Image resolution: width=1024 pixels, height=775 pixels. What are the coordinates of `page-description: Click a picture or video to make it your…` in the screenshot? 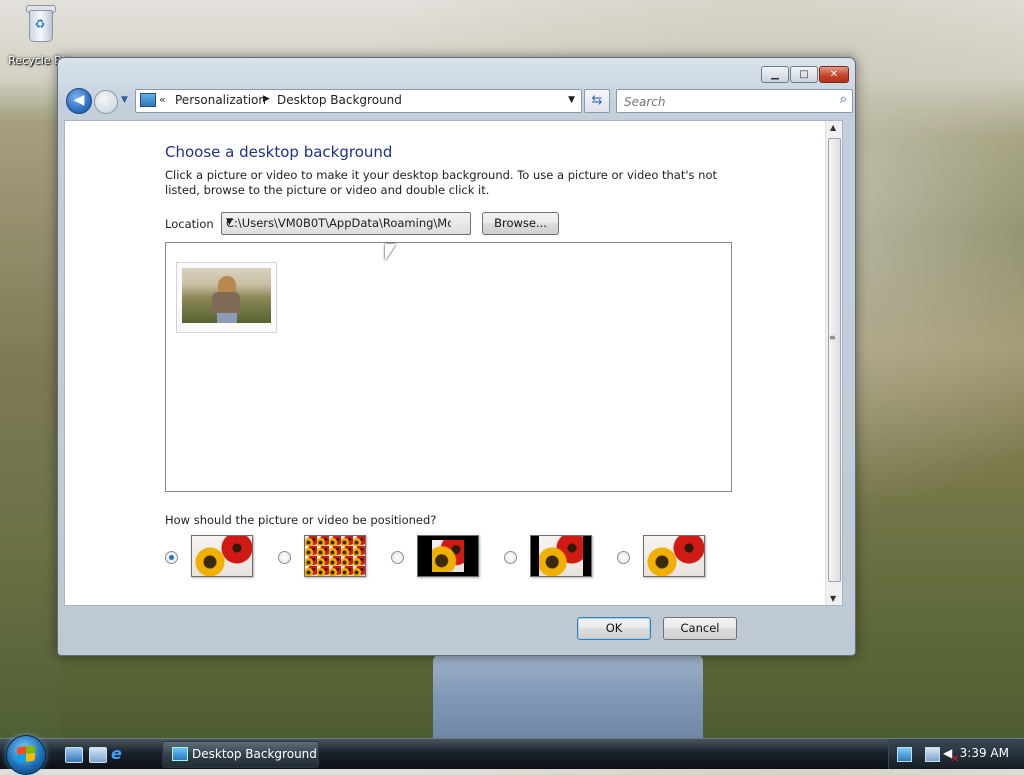 It's located at (441, 182).